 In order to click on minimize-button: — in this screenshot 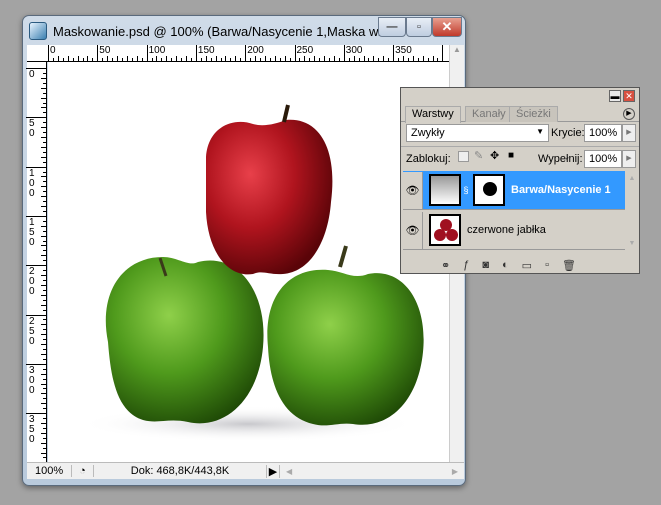, I will do `click(392, 27)`.